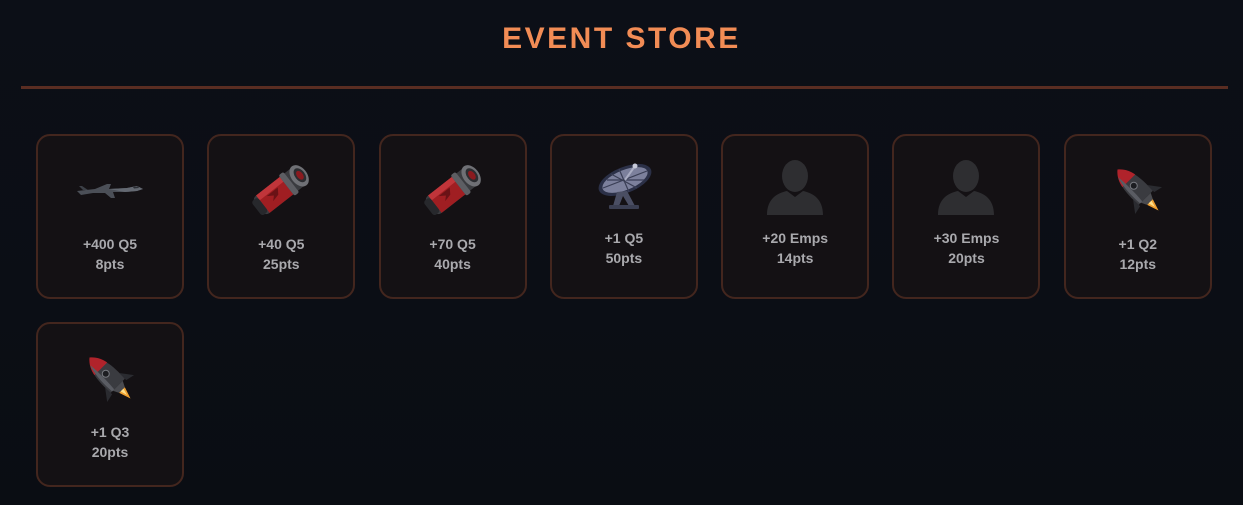 The image size is (1243, 505). Describe the element at coordinates (624, 87) in the screenshot. I see `title-divider` at that location.